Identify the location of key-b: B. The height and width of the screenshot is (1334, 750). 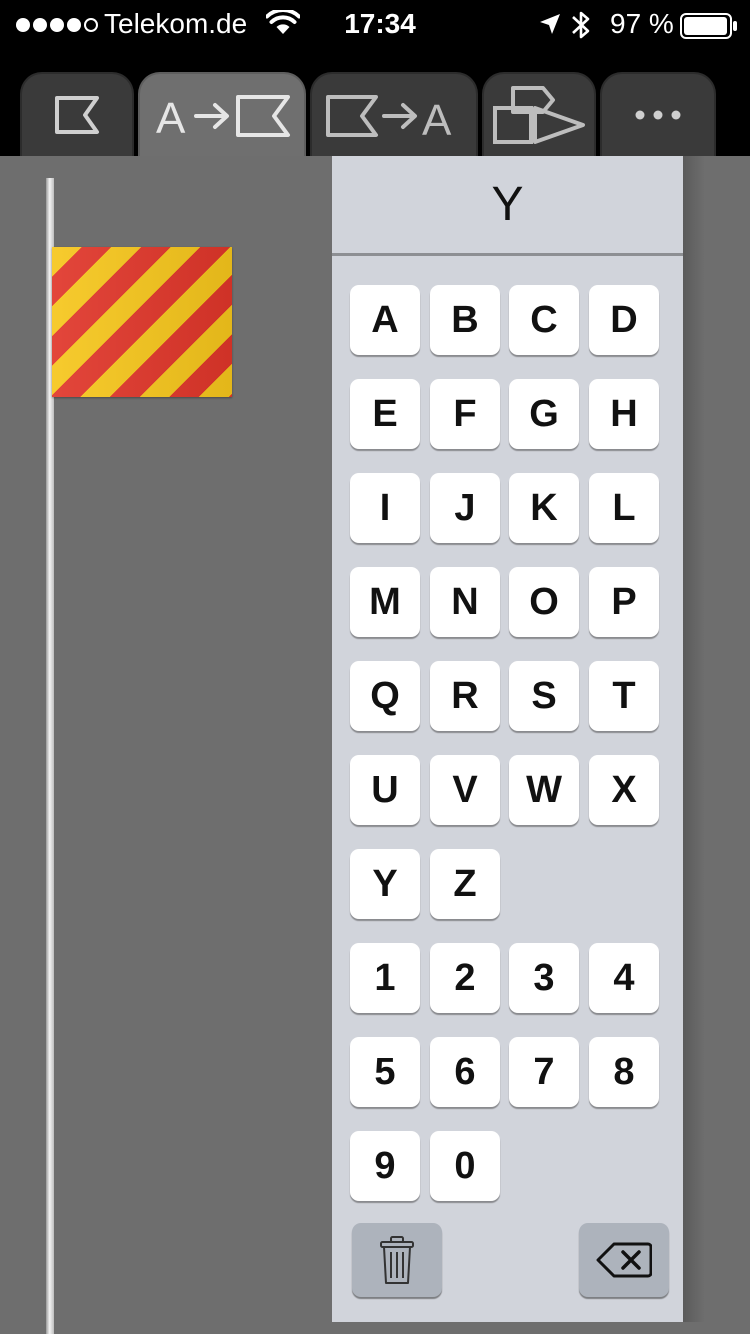
(465, 320).